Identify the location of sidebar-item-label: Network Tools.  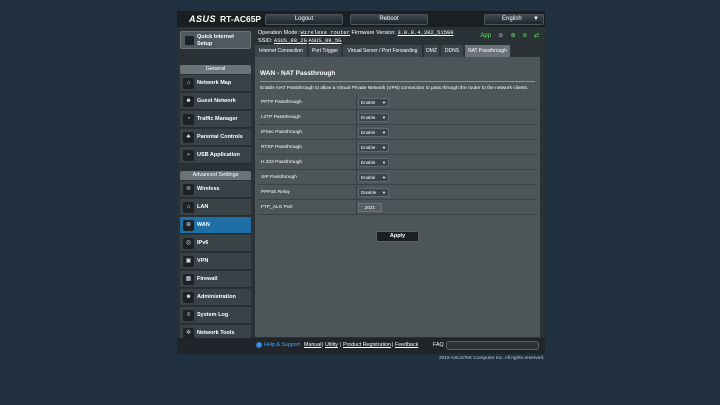
(216, 333).